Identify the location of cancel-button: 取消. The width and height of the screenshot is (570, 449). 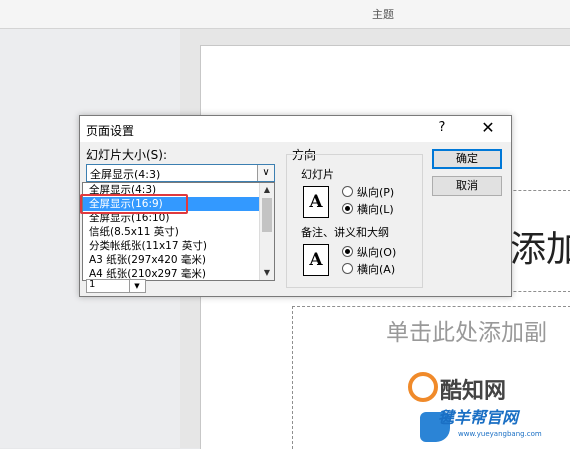
(467, 186).